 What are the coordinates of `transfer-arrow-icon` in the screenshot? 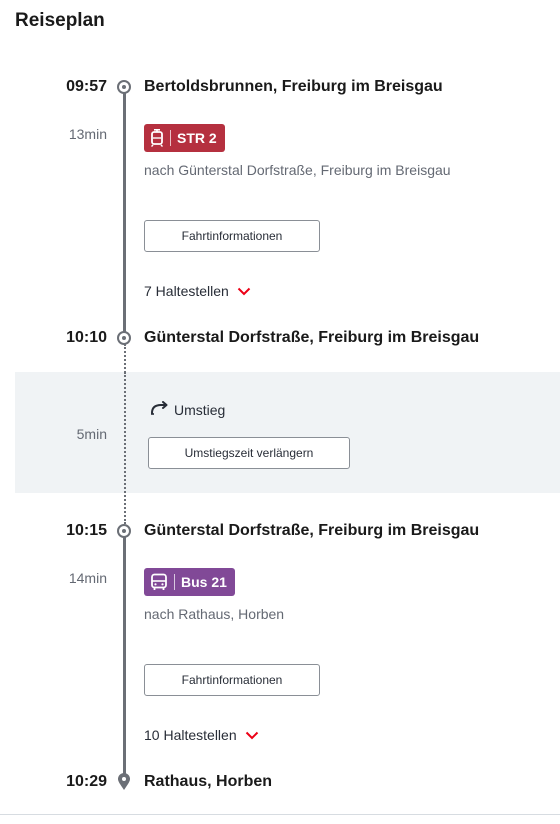 It's located at (160, 409).